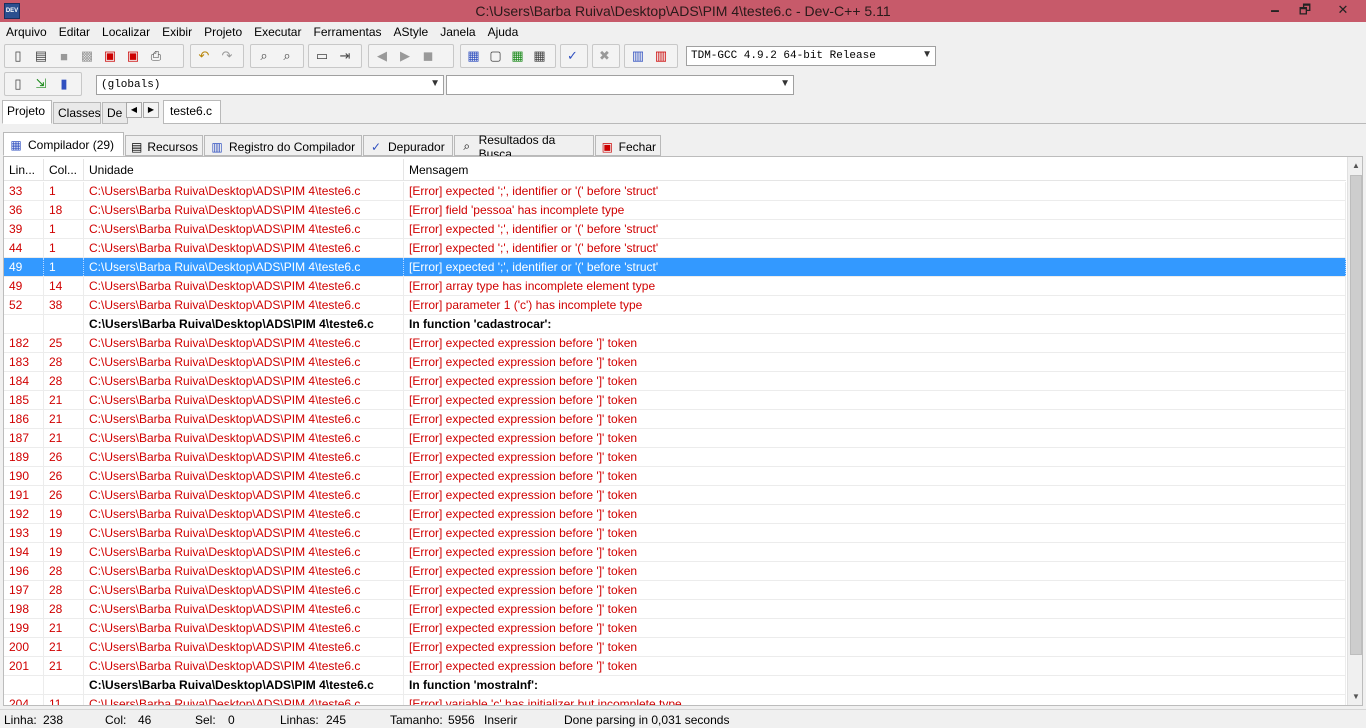 Image resolution: width=1366 pixels, height=728 pixels. What do you see at coordinates (151, 110) in the screenshot?
I see `tab-scroll-right-icon: ▶` at bounding box center [151, 110].